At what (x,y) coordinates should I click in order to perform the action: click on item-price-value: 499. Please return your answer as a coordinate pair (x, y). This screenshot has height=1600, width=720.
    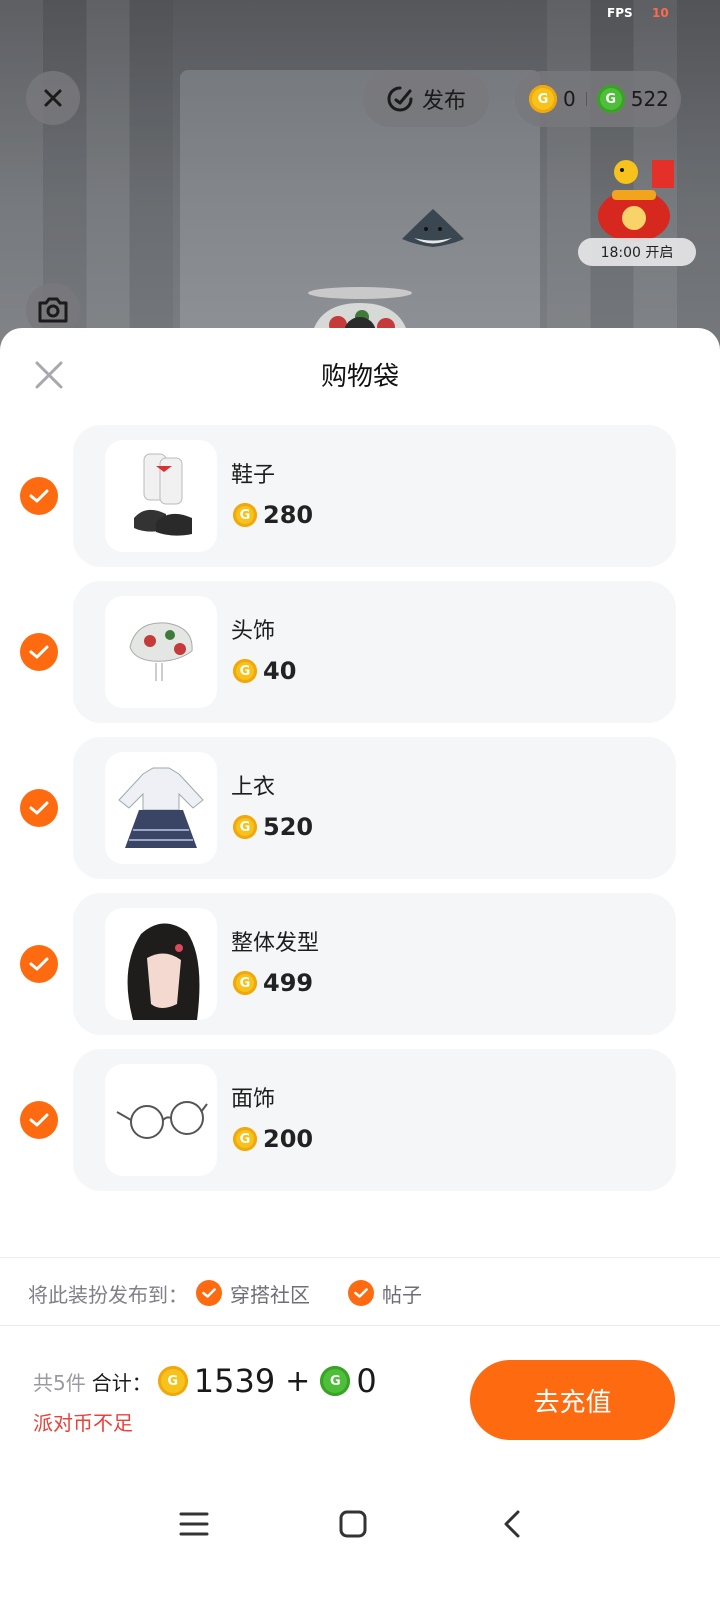
    Looking at the image, I should click on (288, 983).